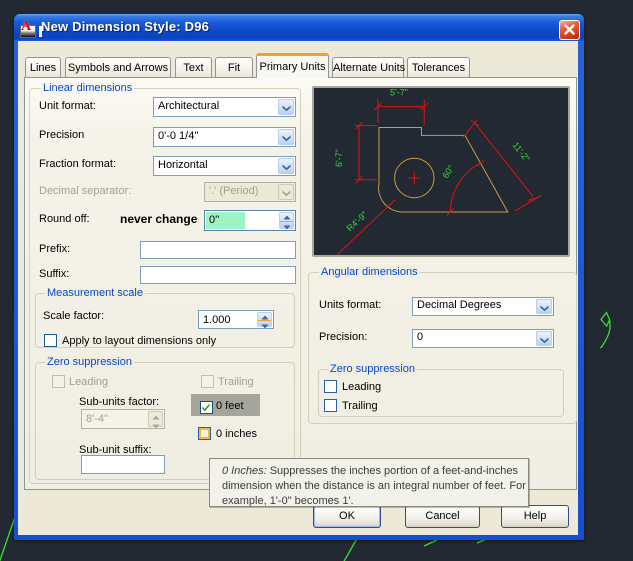  Describe the element at coordinates (521, 152) in the screenshot. I see `svg-text: 11'-2"` at that location.